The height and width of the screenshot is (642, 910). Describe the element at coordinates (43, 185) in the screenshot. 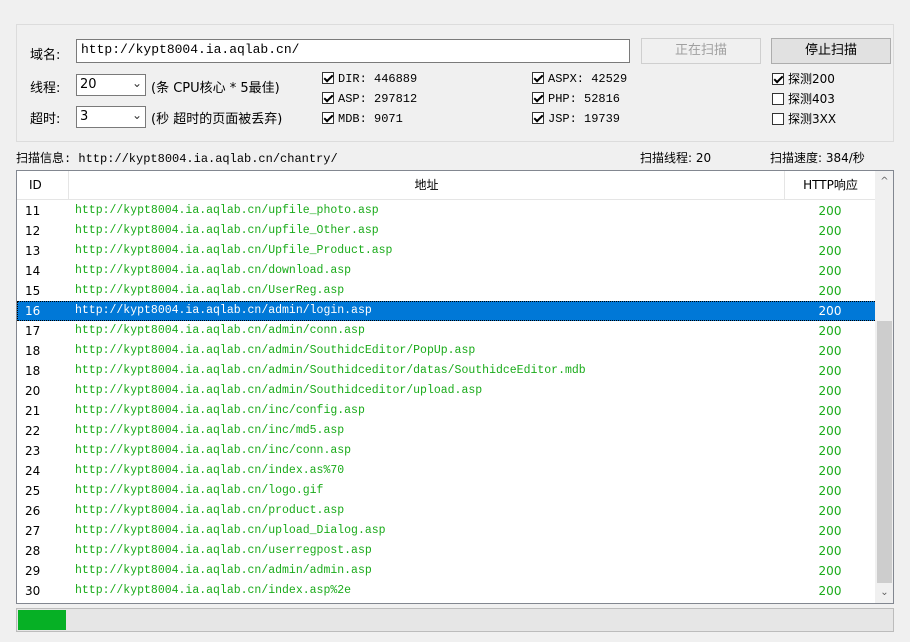

I see `header-id: ID` at that location.